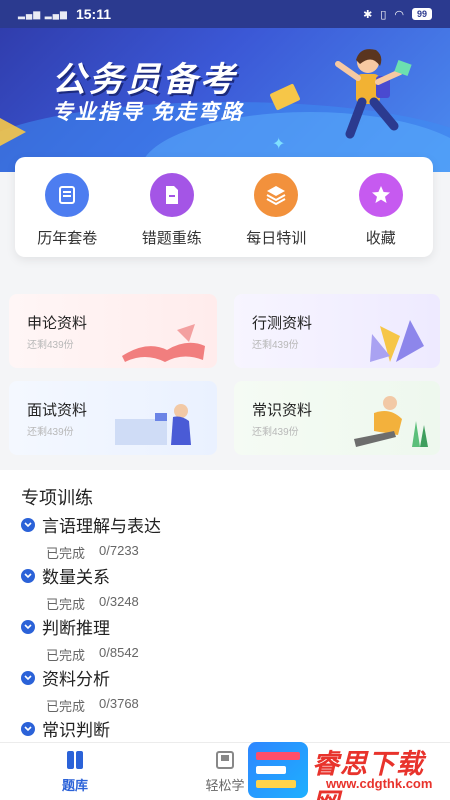 This screenshot has width=450, height=800. Describe the element at coordinates (113, 331) in the screenshot. I see `material-card-shenlun: 申论资料 还剩439份` at that location.